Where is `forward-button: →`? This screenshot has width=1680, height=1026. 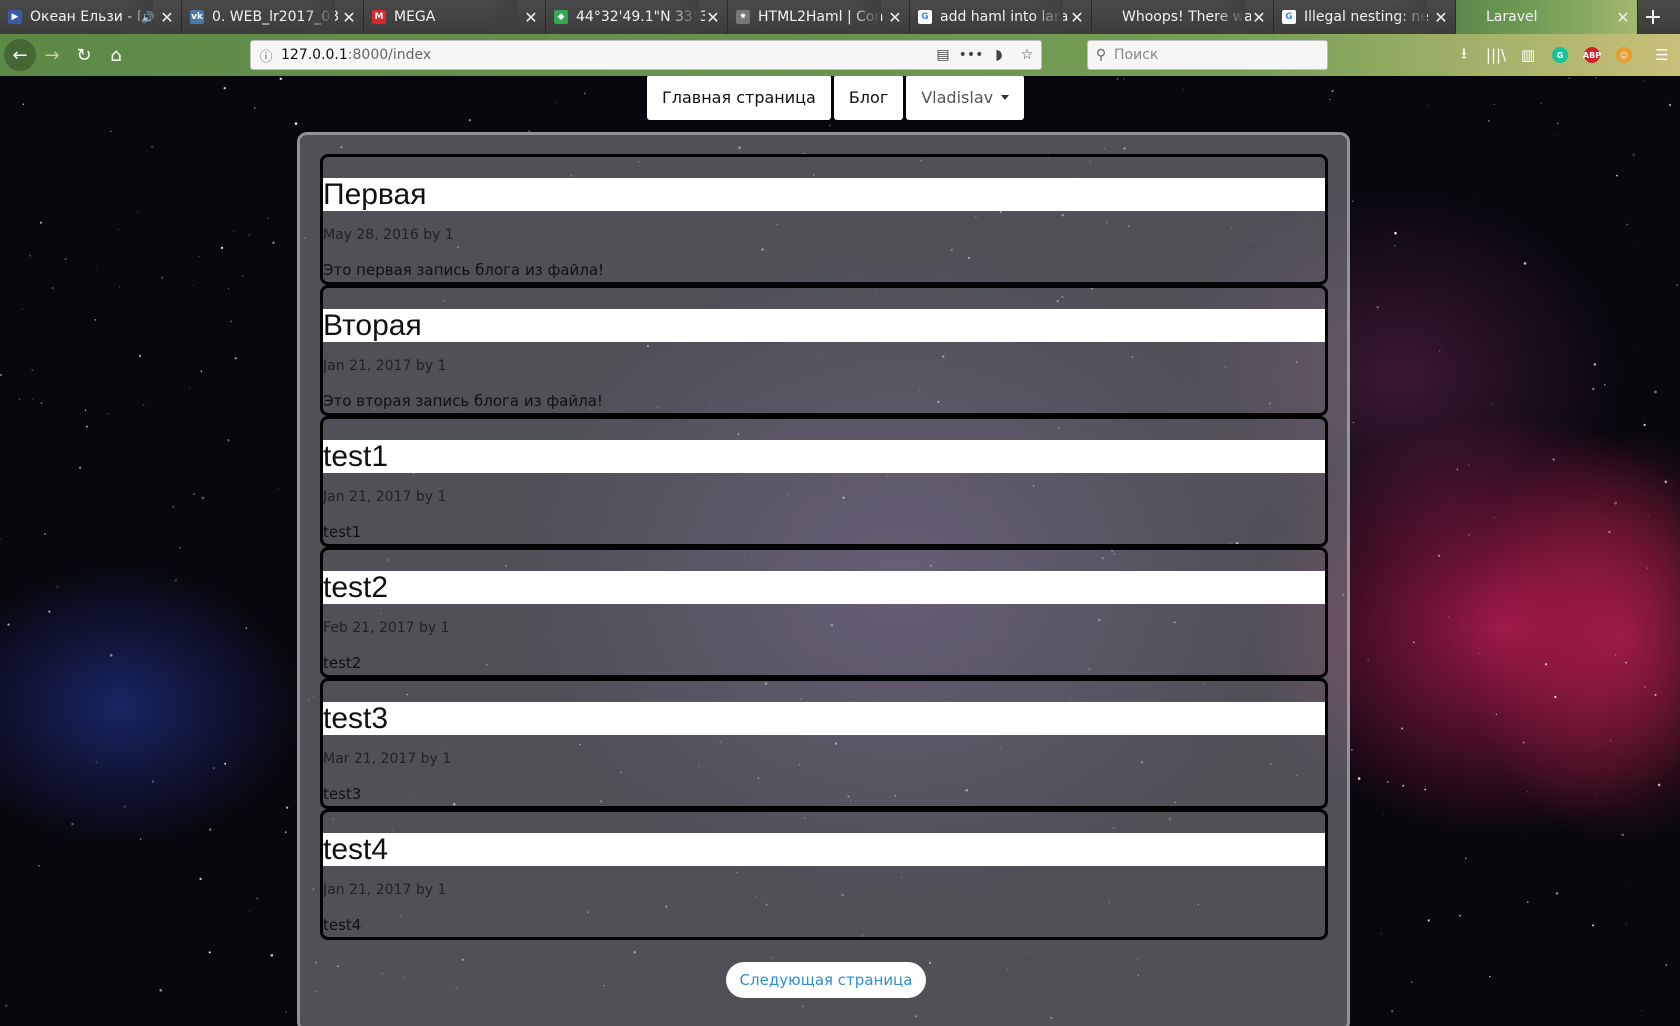
forward-button: → is located at coordinates (52, 55).